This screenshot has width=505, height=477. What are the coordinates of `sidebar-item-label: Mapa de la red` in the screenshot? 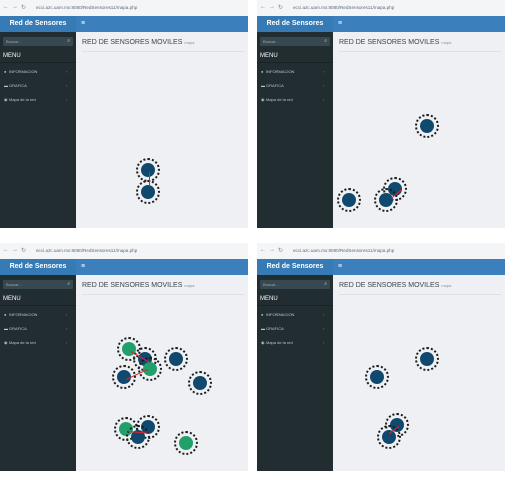 It's located at (22, 99).